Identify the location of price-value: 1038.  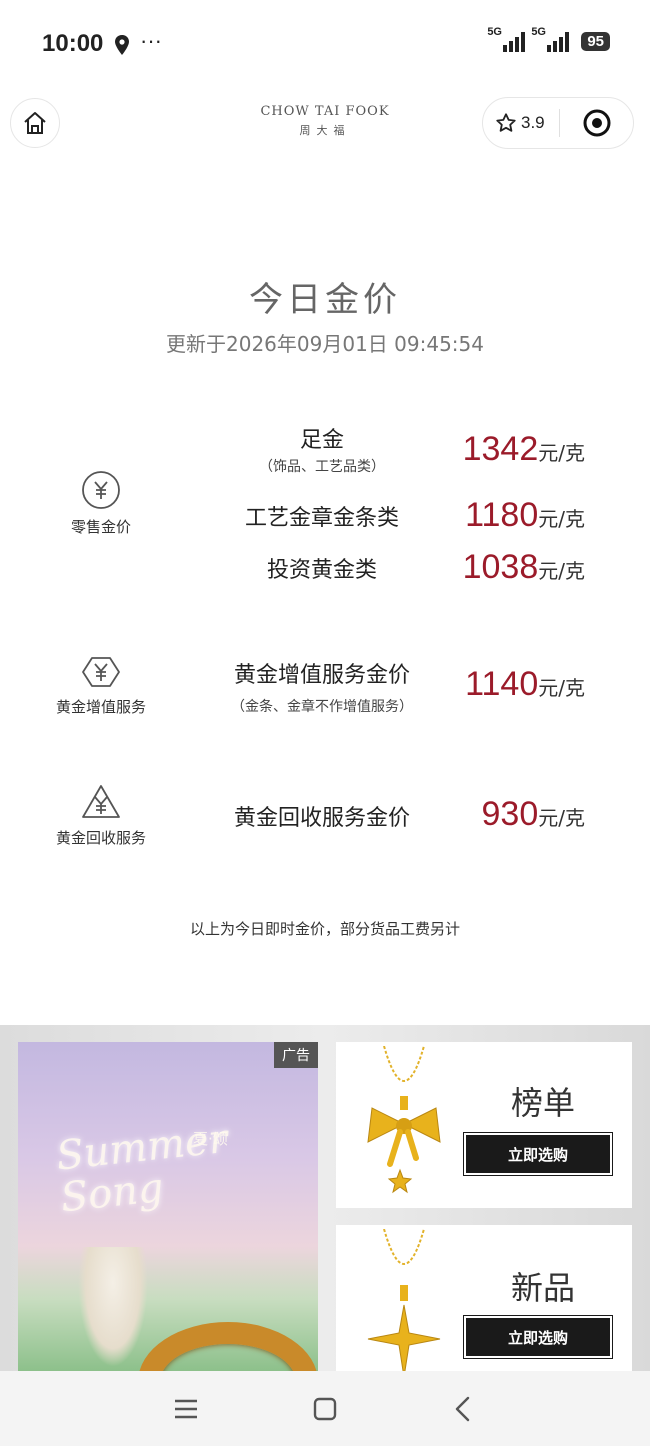
(500, 567).